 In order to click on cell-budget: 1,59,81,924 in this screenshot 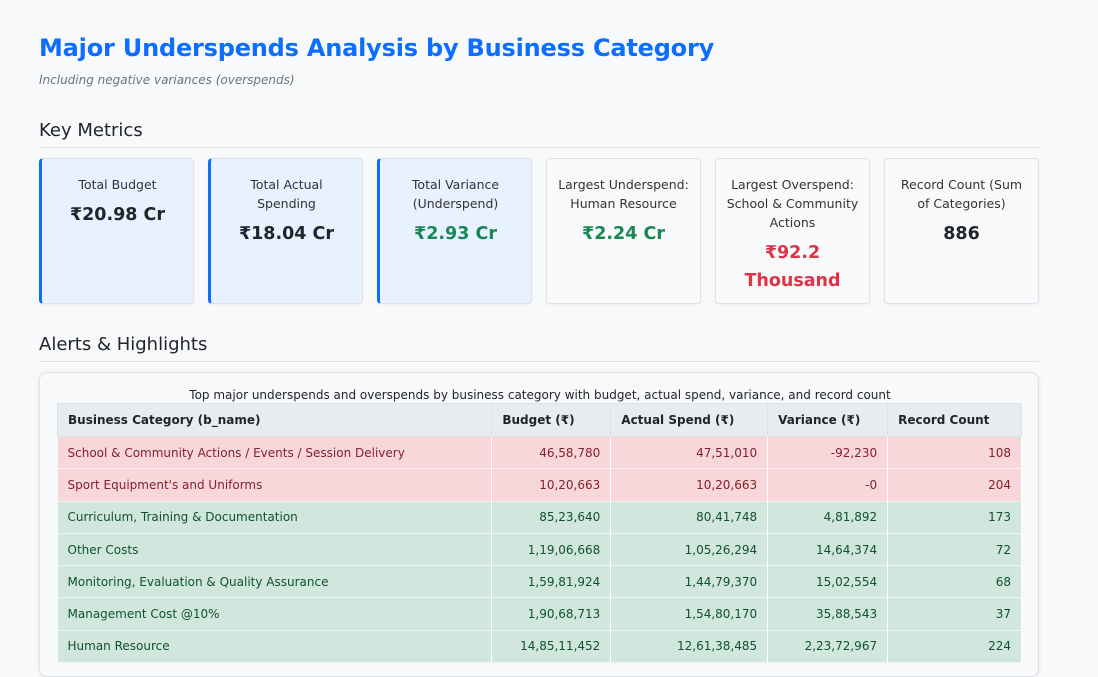, I will do `click(551, 582)`.